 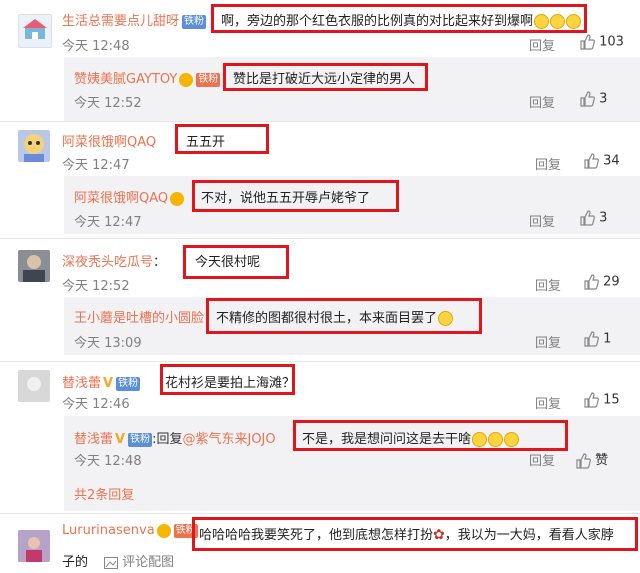 I want to click on comment-time: 今天 12:48, so click(x=96, y=46).